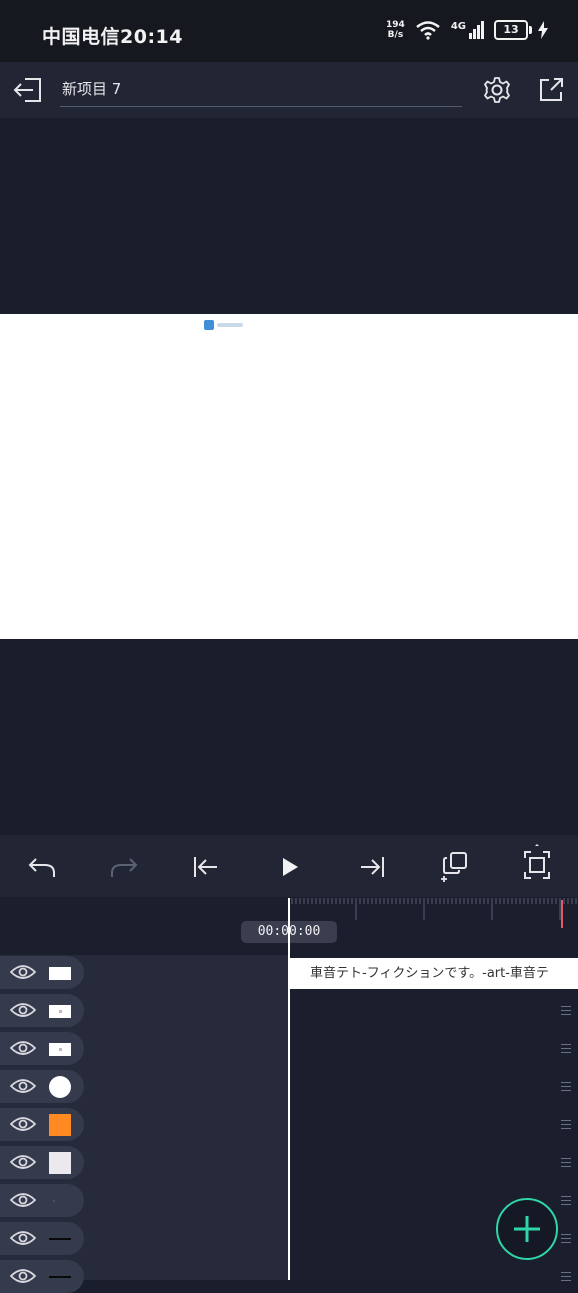 The height and width of the screenshot is (1293, 578). Describe the element at coordinates (429, 973) in the screenshot. I see `text-clip-label: 車音テト-フィクションです。-art-車音テ` at that location.